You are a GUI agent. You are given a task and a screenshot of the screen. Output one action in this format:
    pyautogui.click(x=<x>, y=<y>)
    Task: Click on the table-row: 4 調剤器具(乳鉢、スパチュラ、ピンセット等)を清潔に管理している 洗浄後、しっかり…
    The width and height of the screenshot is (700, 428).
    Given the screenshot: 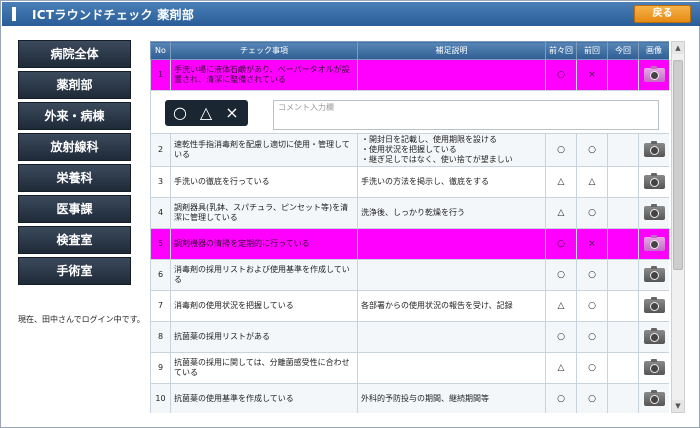 What is the action you would take?
    pyautogui.click(x=409, y=213)
    